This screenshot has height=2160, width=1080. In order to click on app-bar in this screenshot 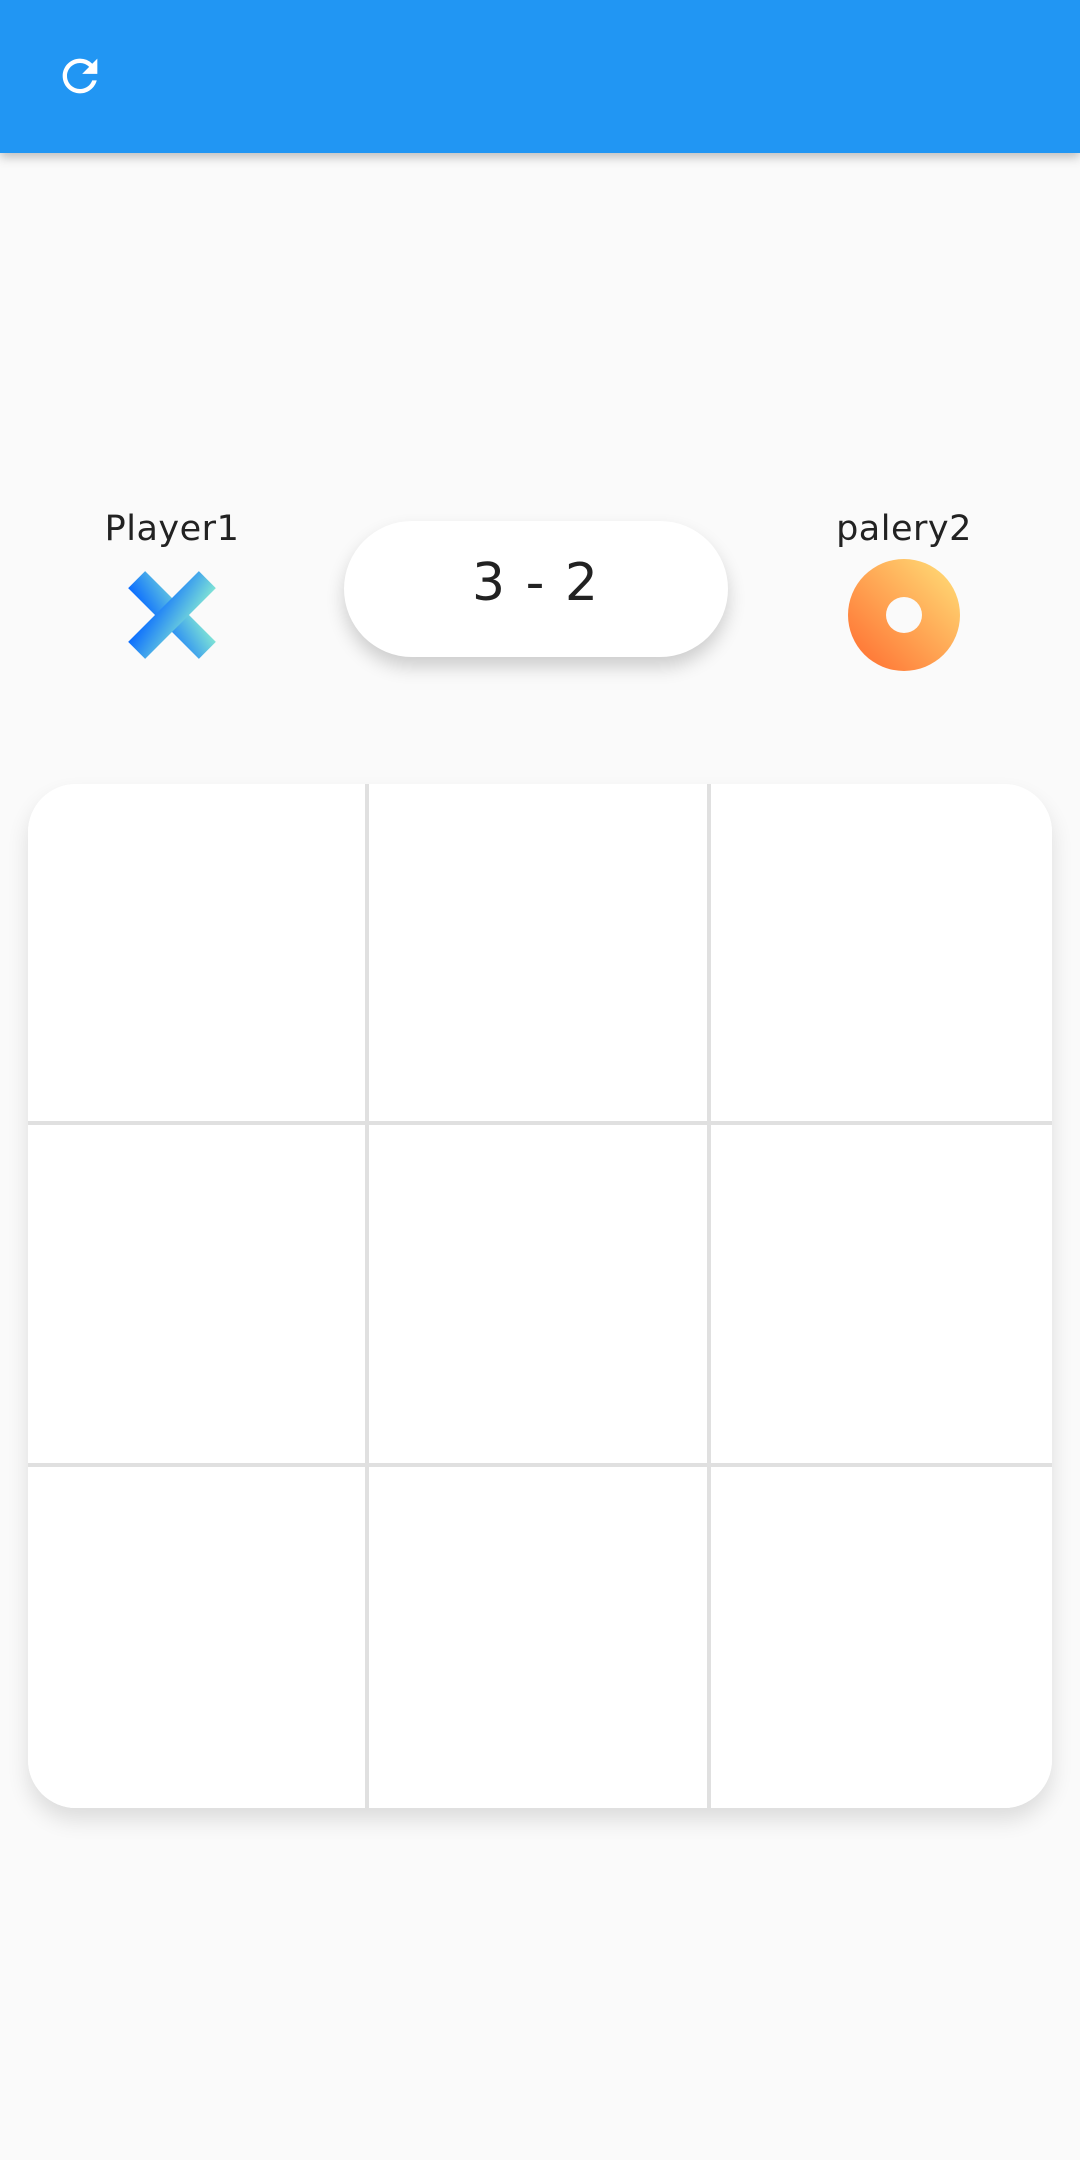, I will do `click(540, 76)`.